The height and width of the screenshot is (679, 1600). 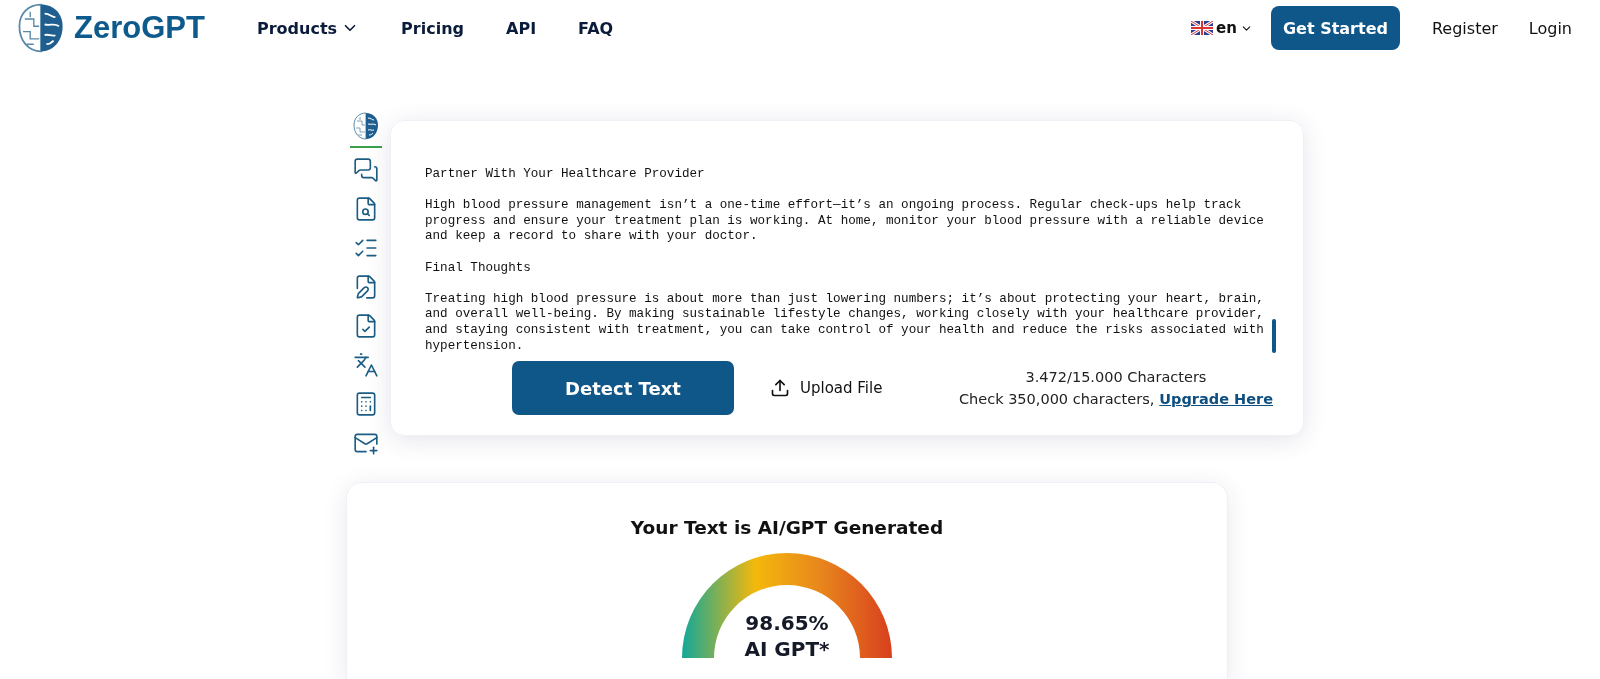 I want to click on nav-link: FAQ, so click(x=596, y=28).